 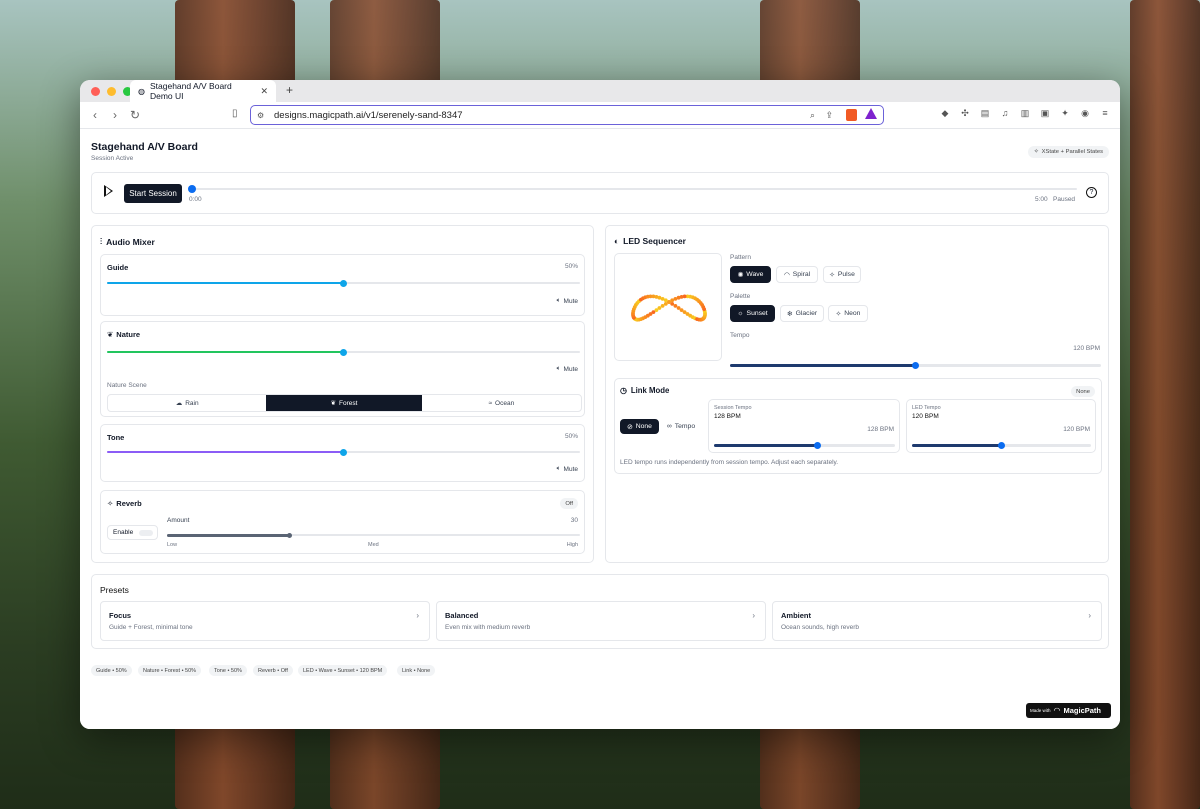 What do you see at coordinates (116, 437) in the screenshot?
I see `tone-label: Tone` at bounding box center [116, 437].